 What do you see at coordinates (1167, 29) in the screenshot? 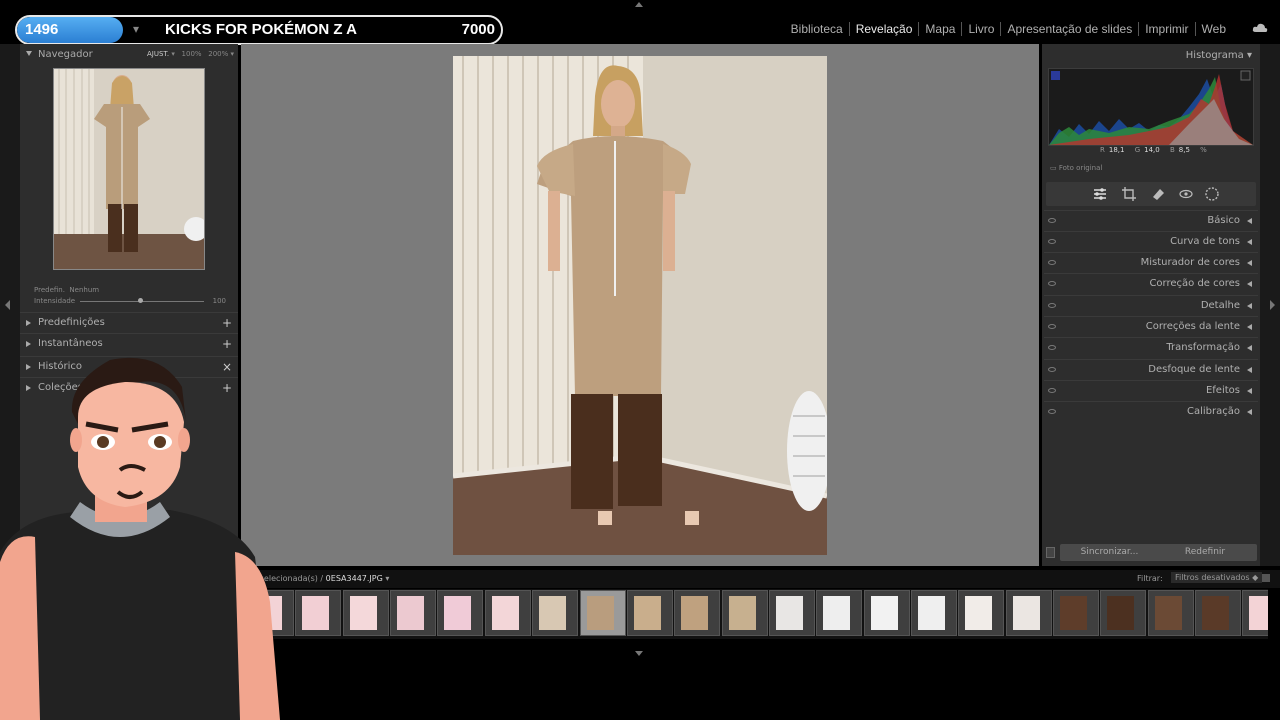
I see `module-imprimir: Imprimir` at bounding box center [1167, 29].